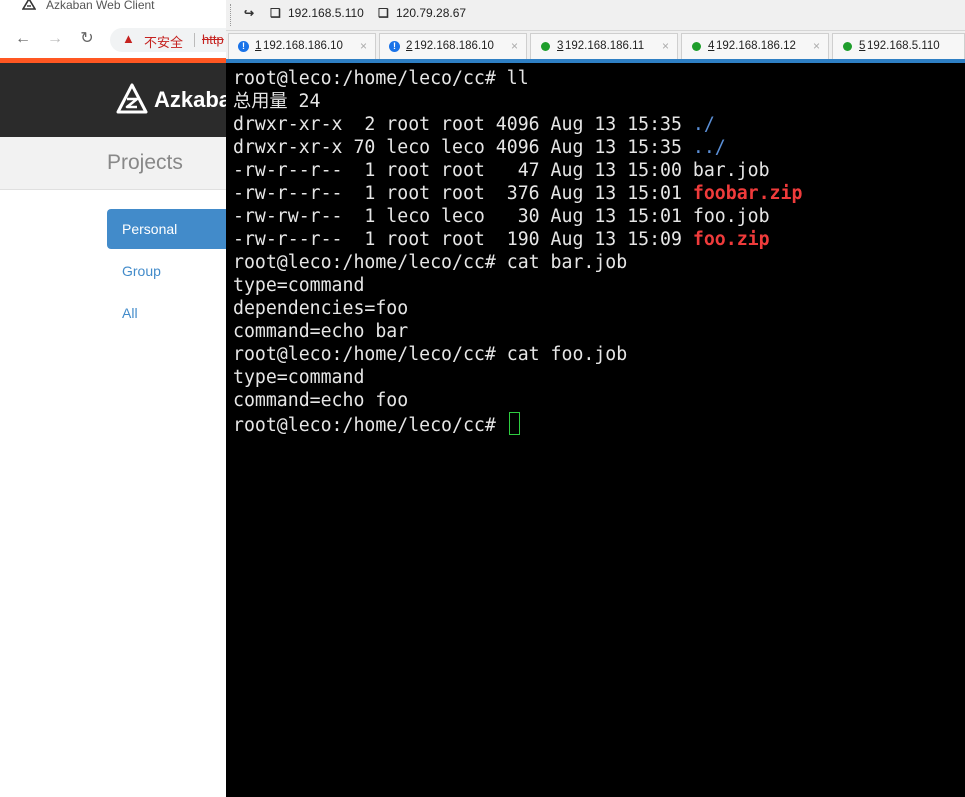 The width and height of the screenshot is (965, 797). Describe the element at coordinates (172, 229) in the screenshot. I see `filter-personal: Personal` at that location.